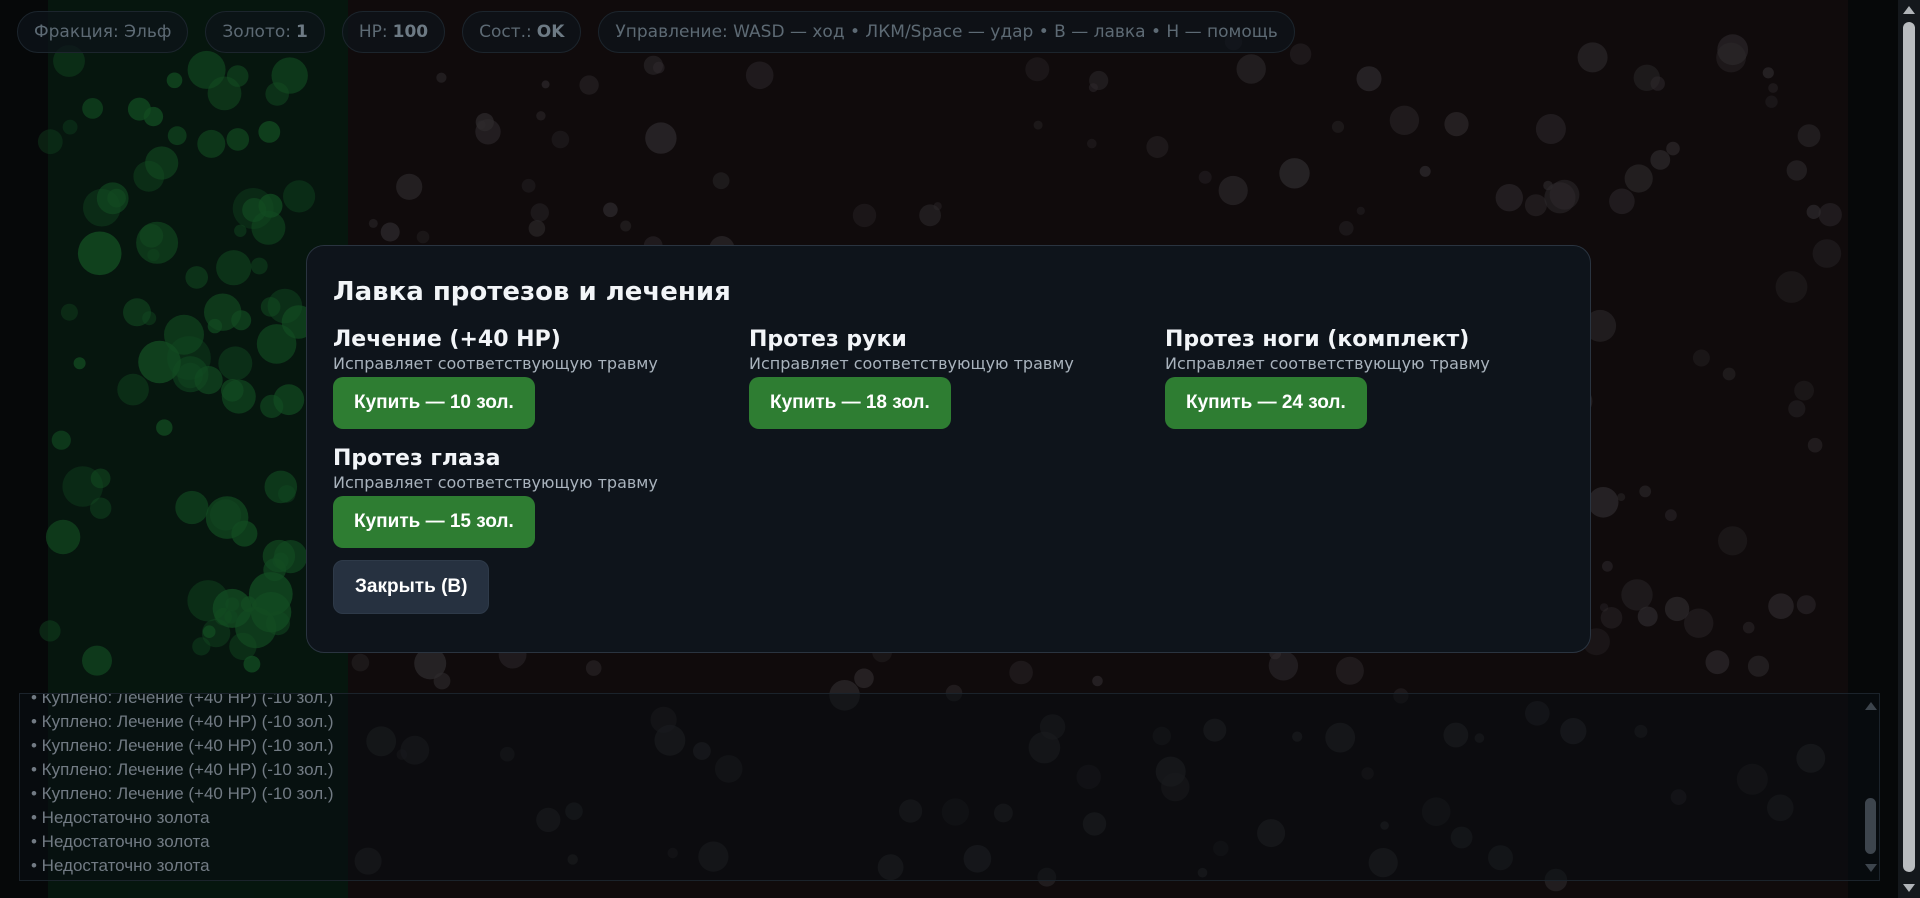 Image resolution: width=1920 pixels, height=898 pixels. I want to click on log-scrollbar, so click(1870, 787).